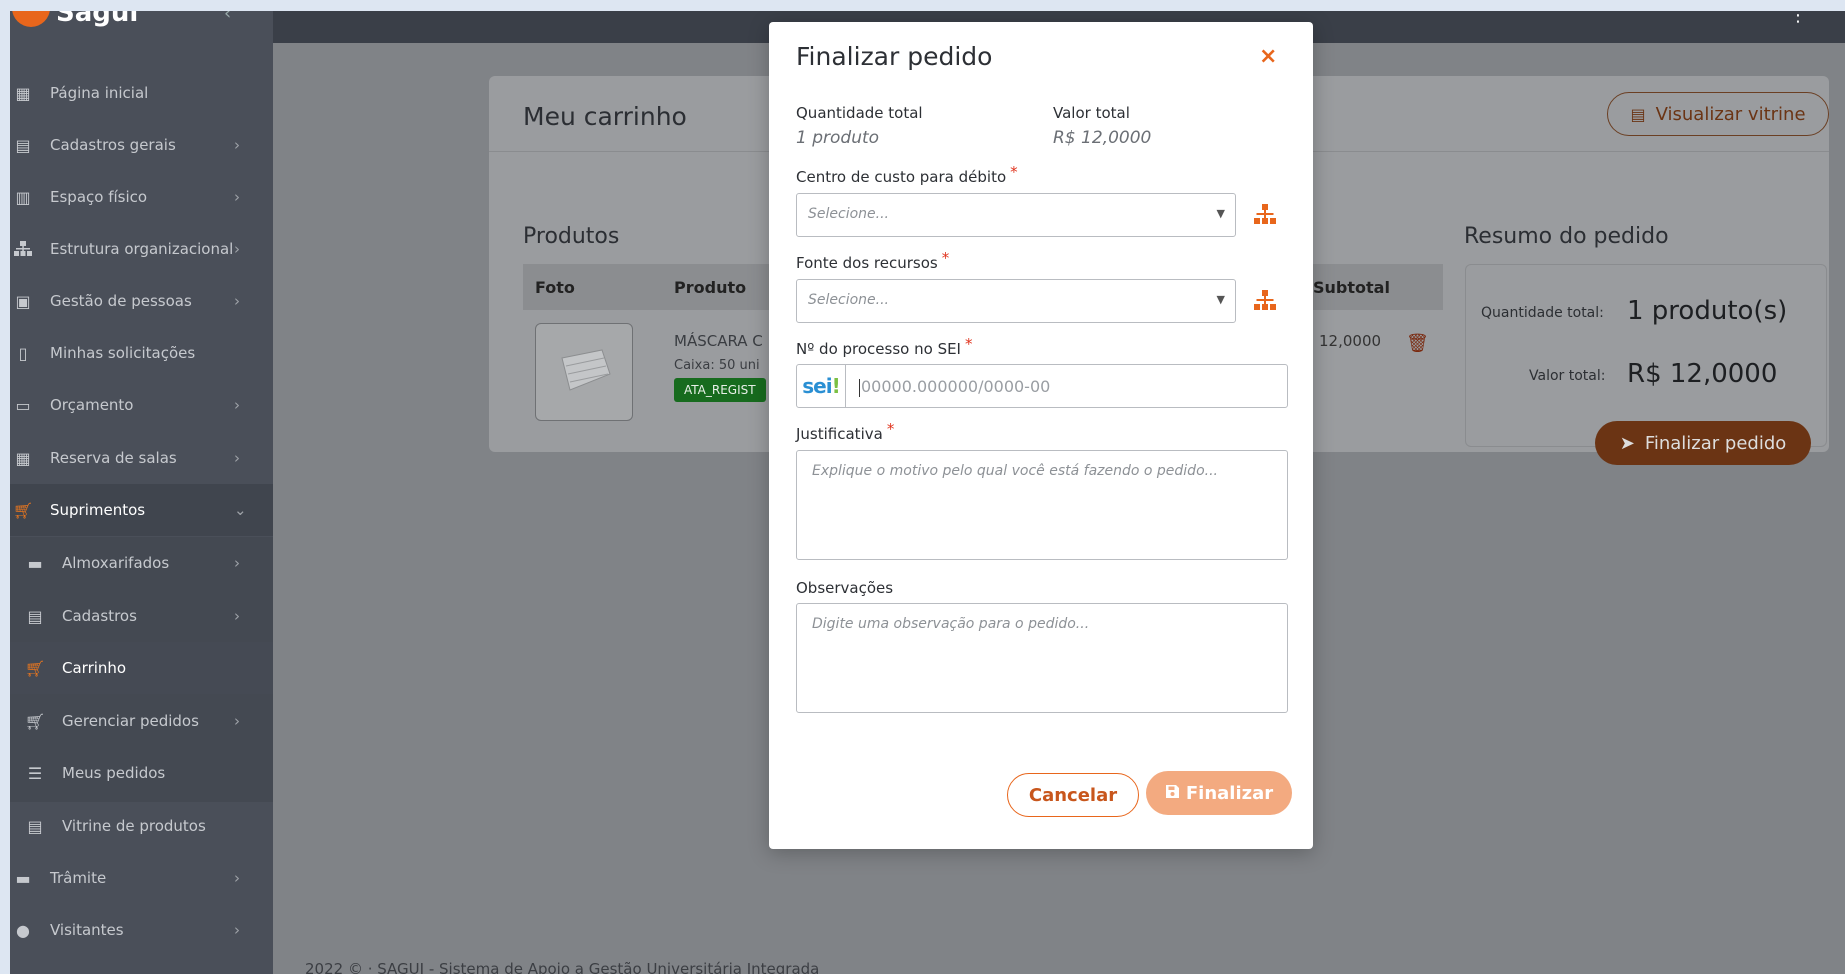  I want to click on trash-icon: 🗑︎, so click(1417, 343).